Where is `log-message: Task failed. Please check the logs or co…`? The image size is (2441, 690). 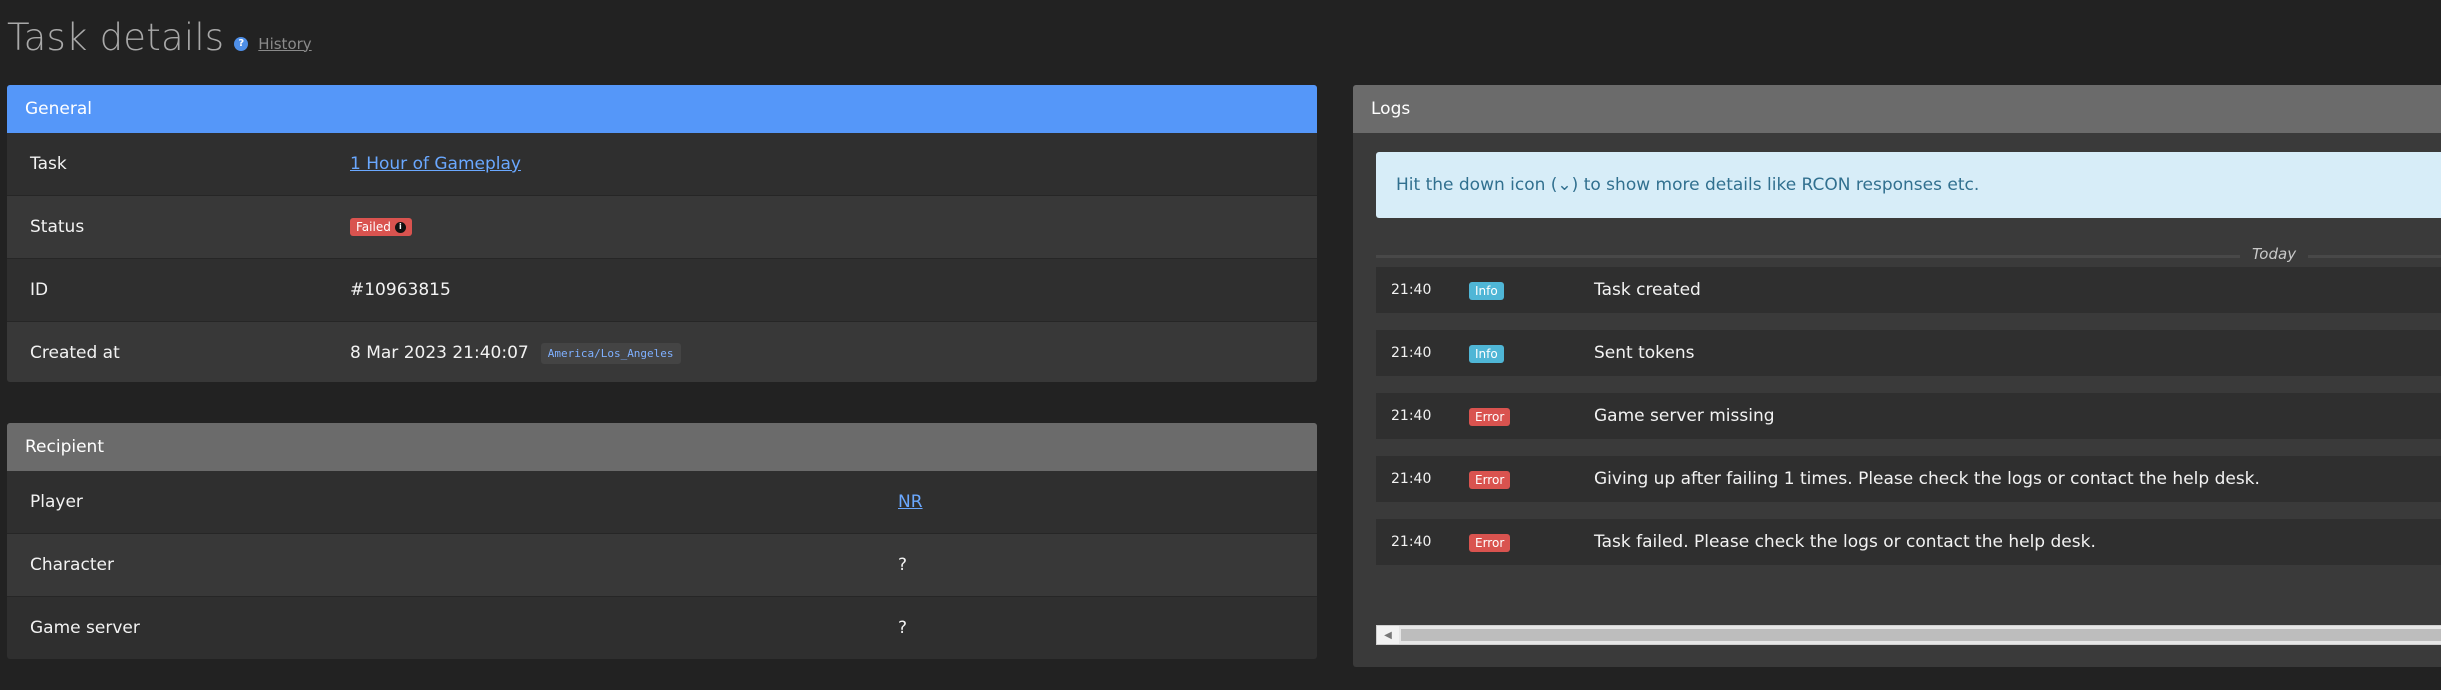 log-message: Task failed. Please check the logs or co… is located at coordinates (1845, 542).